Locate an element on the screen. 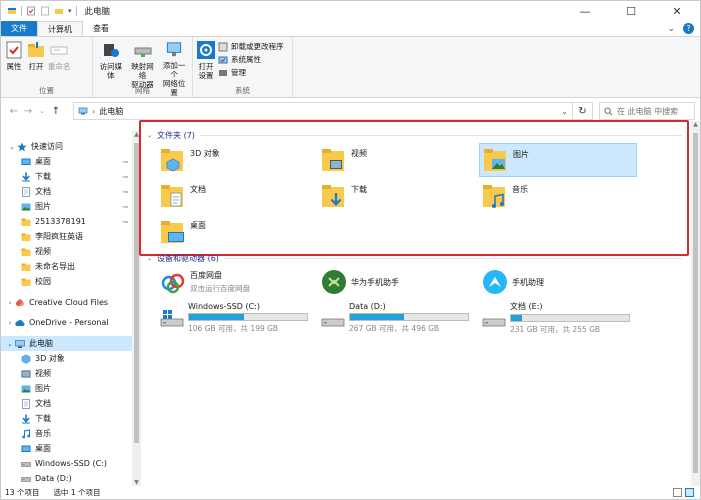  system-properties-button: 系统属性 is located at coordinates (251, 59).